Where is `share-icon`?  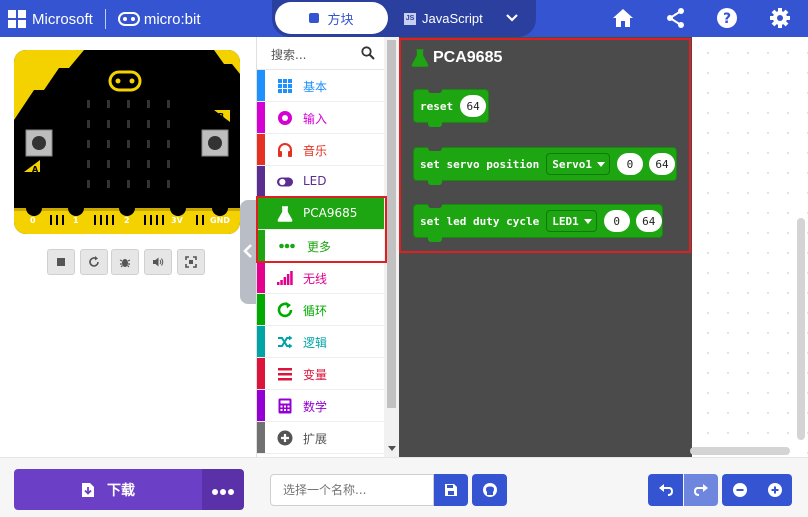 share-icon is located at coordinates (676, 18).